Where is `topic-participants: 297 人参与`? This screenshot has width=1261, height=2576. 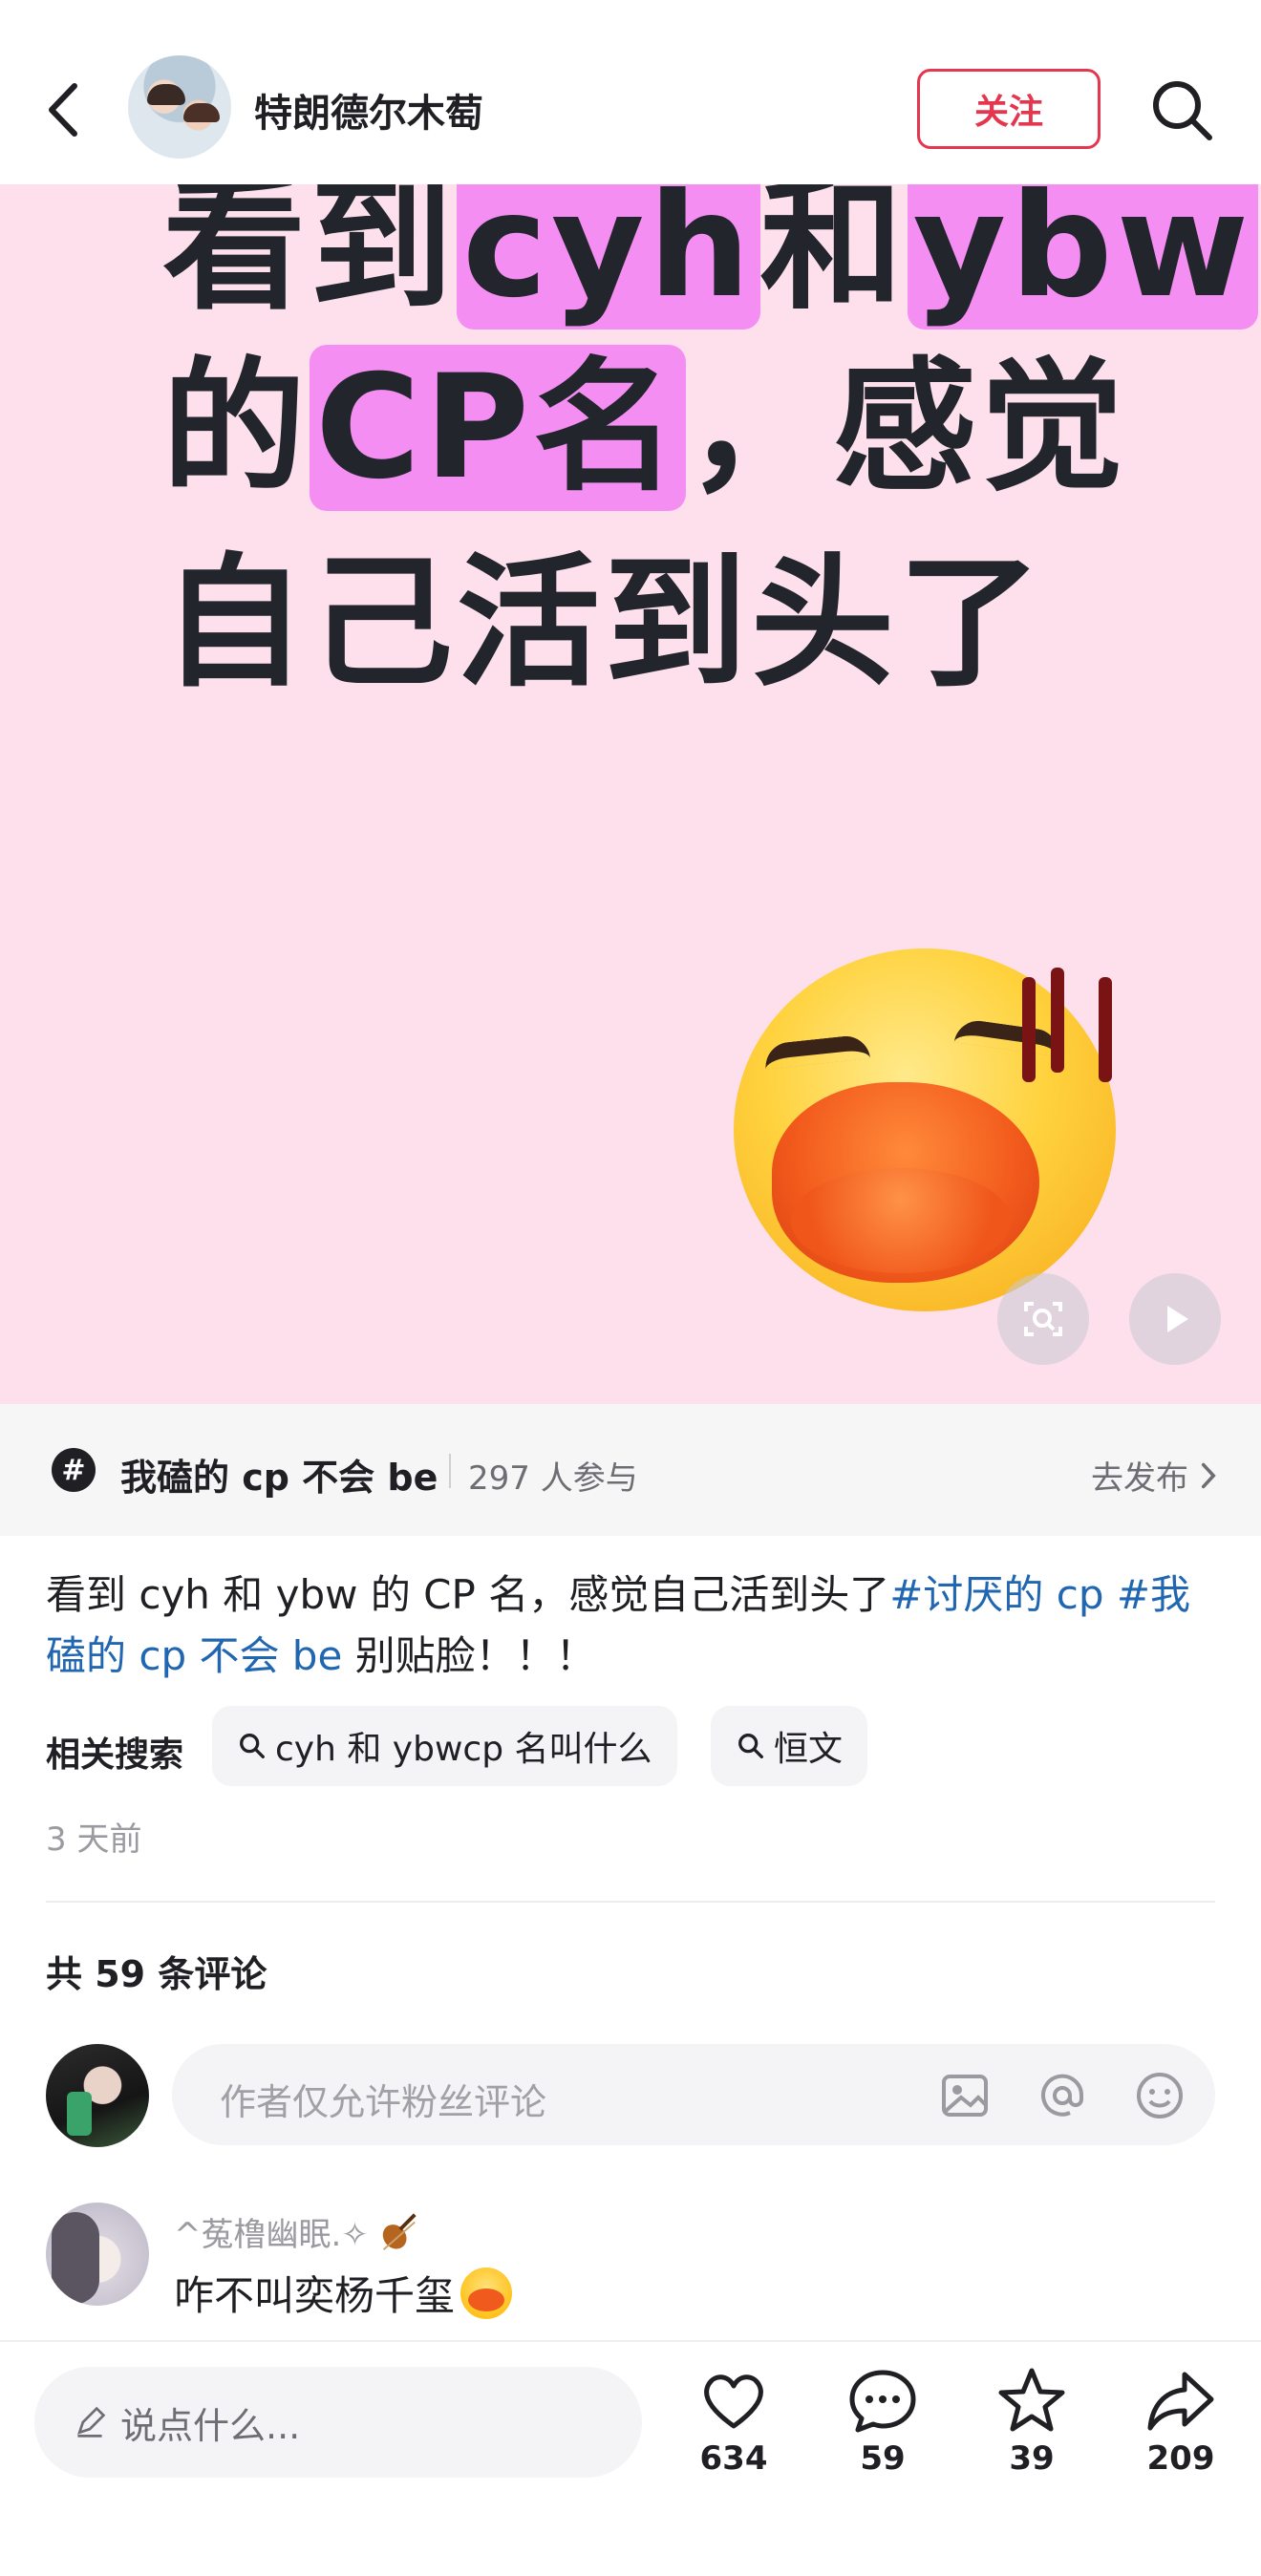 topic-participants: 297 人参与 is located at coordinates (553, 1478).